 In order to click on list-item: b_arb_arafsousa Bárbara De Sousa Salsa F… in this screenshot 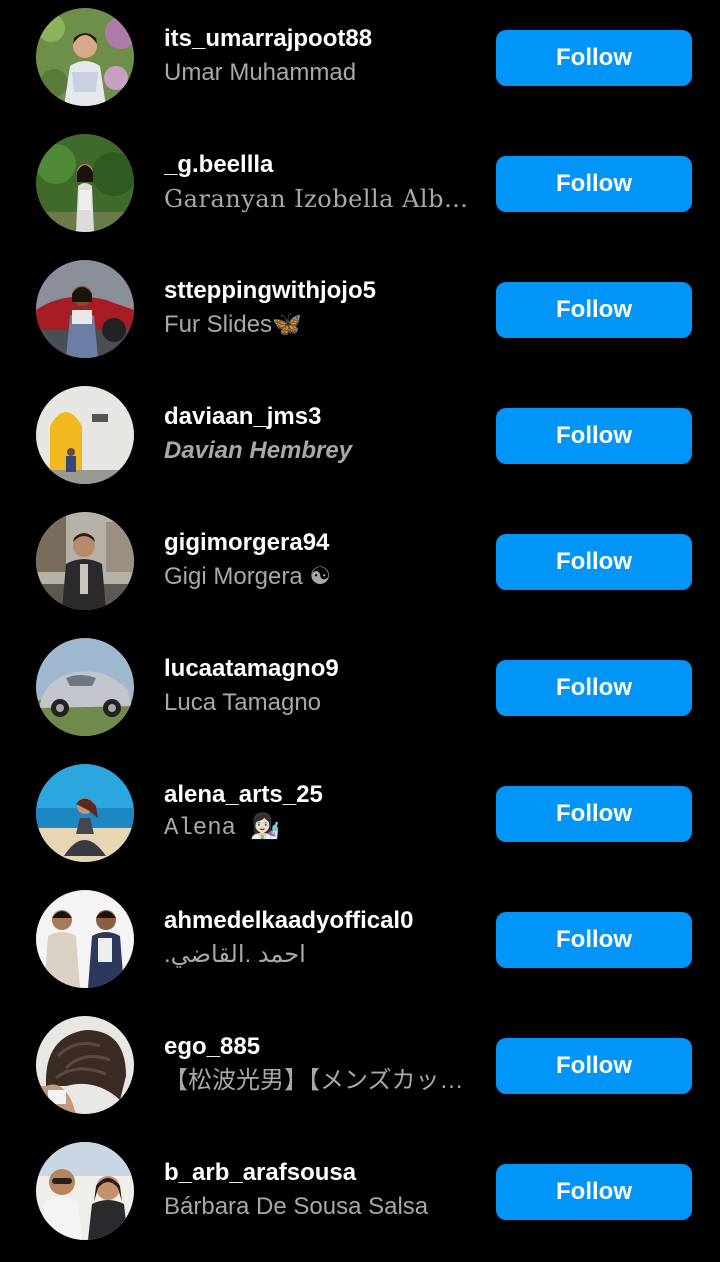, I will do `click(360, 1197)`.